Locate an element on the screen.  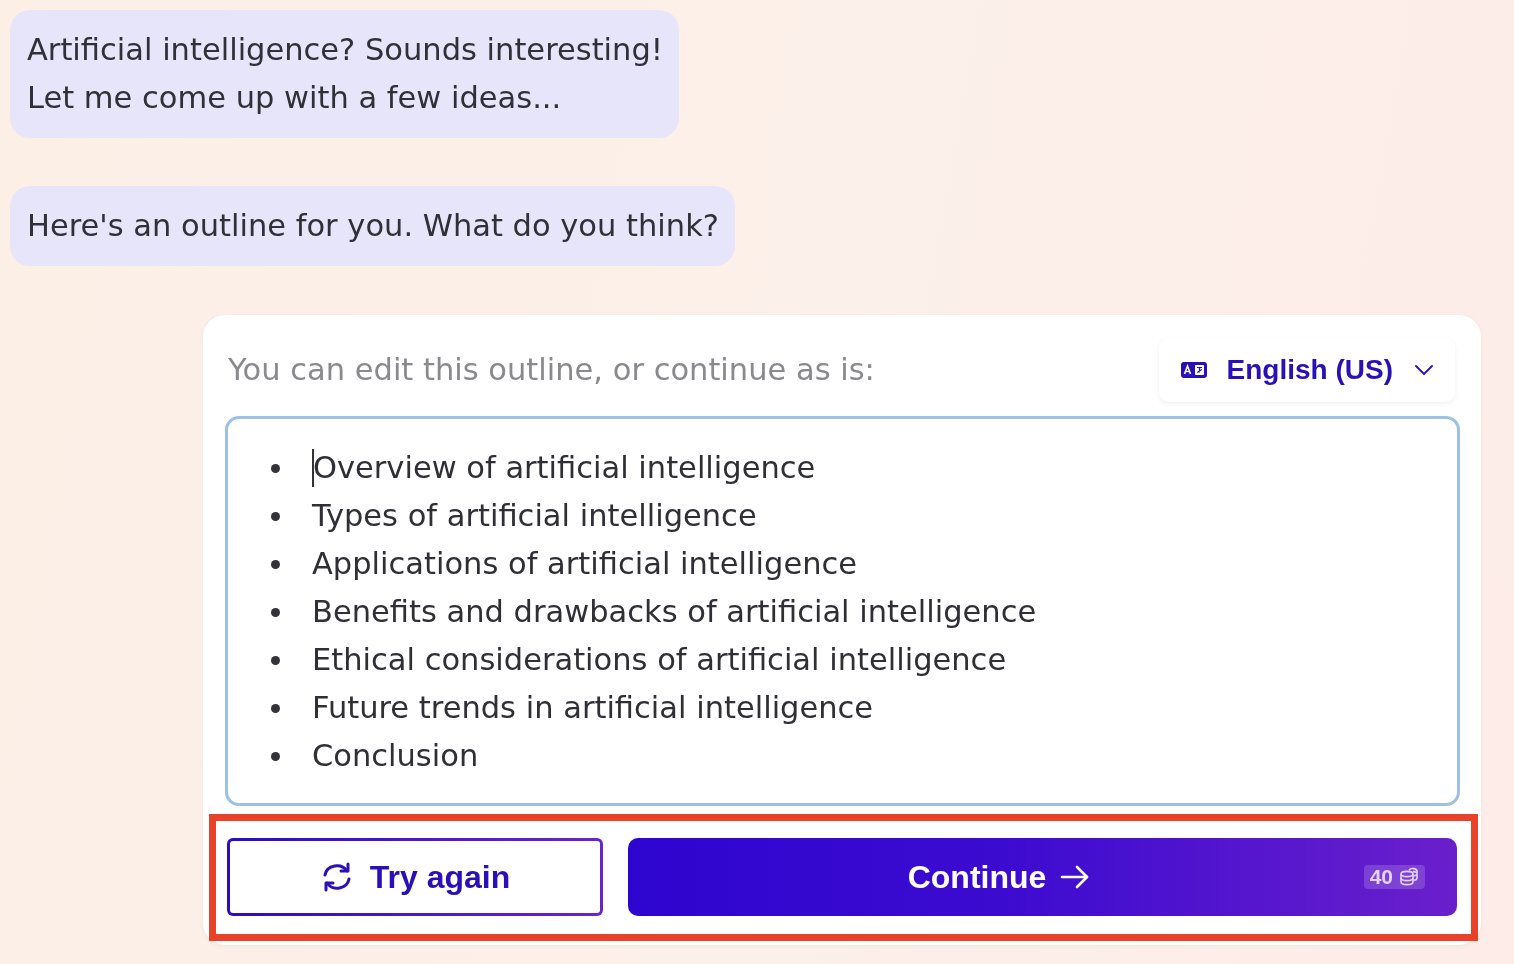
coins-icon is located at coordinates (1409, 877).